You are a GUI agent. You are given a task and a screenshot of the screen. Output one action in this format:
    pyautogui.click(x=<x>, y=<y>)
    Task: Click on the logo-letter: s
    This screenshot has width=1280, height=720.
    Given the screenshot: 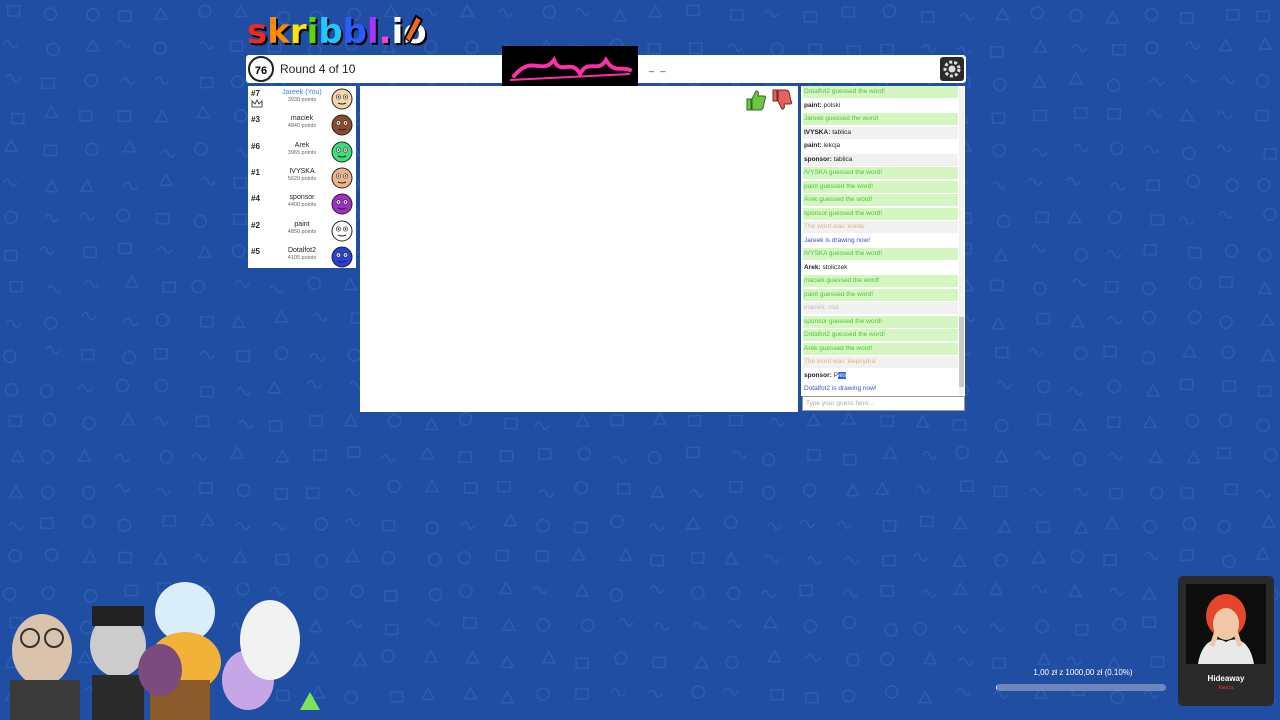 What is the action you would take?
    pyautogui.click(x=257, y=32)
    